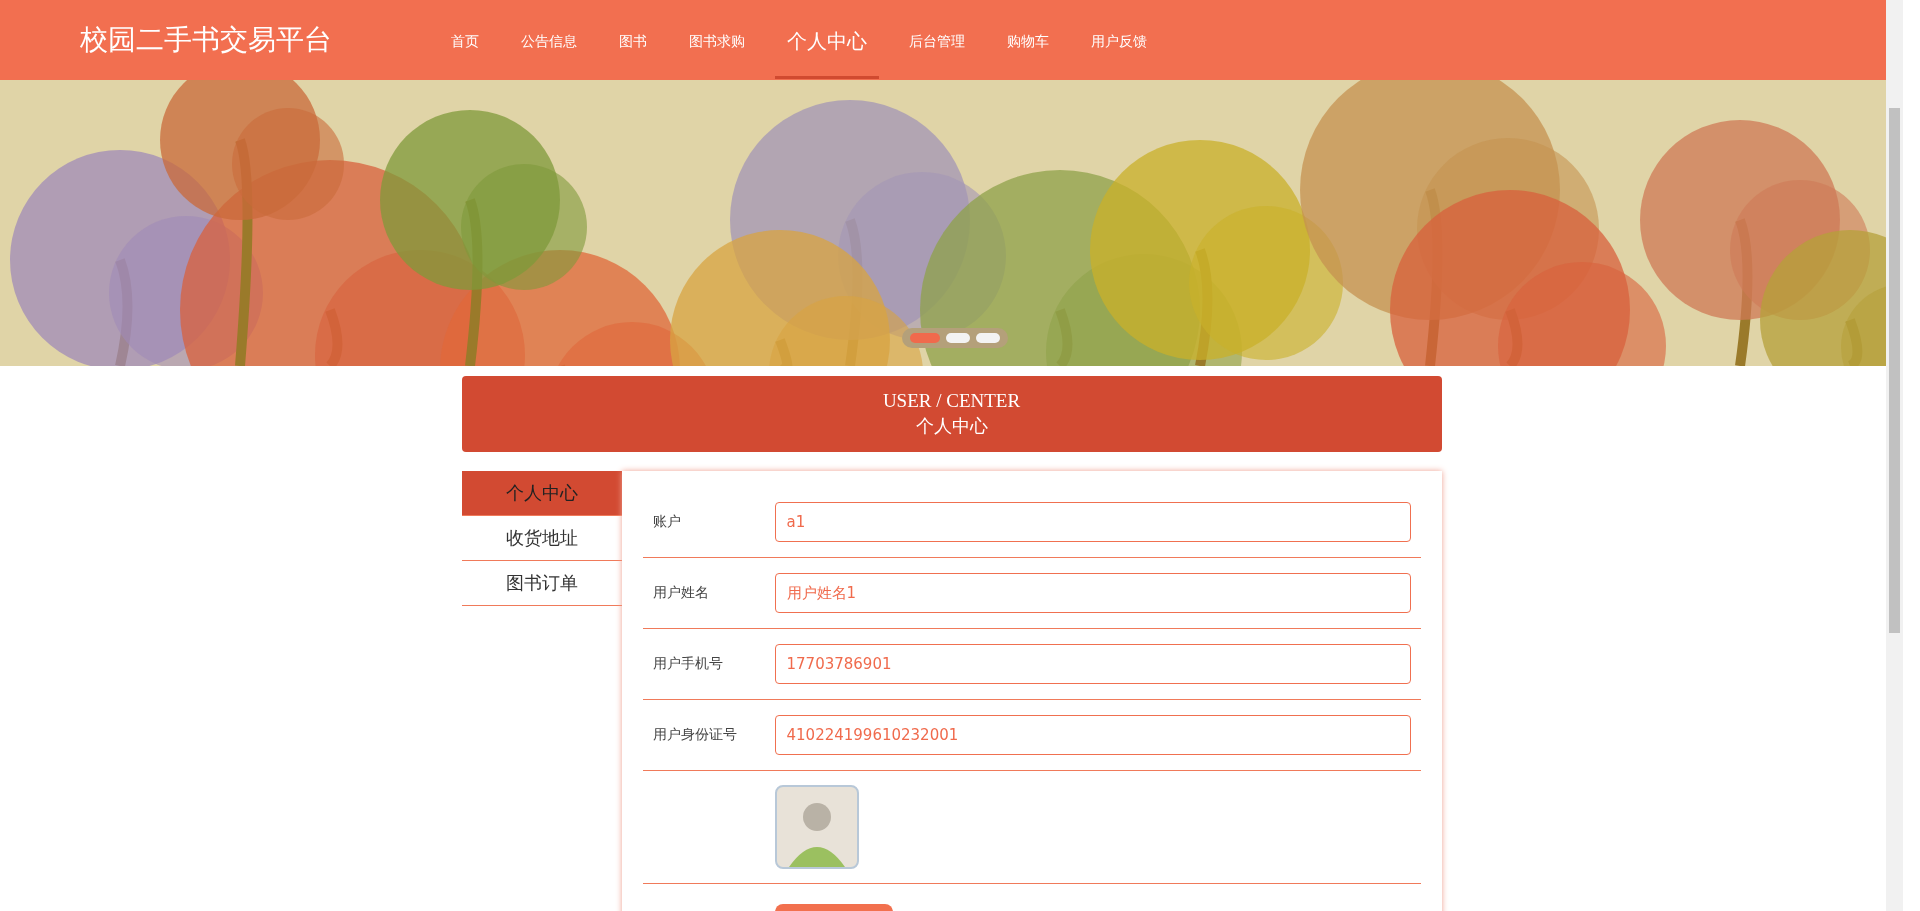 The image size is (1920, 911). What do you see at coordinates (465, 40) in the screenshot?
I see `nav-link: 首页` at bounding box center [465, 40].